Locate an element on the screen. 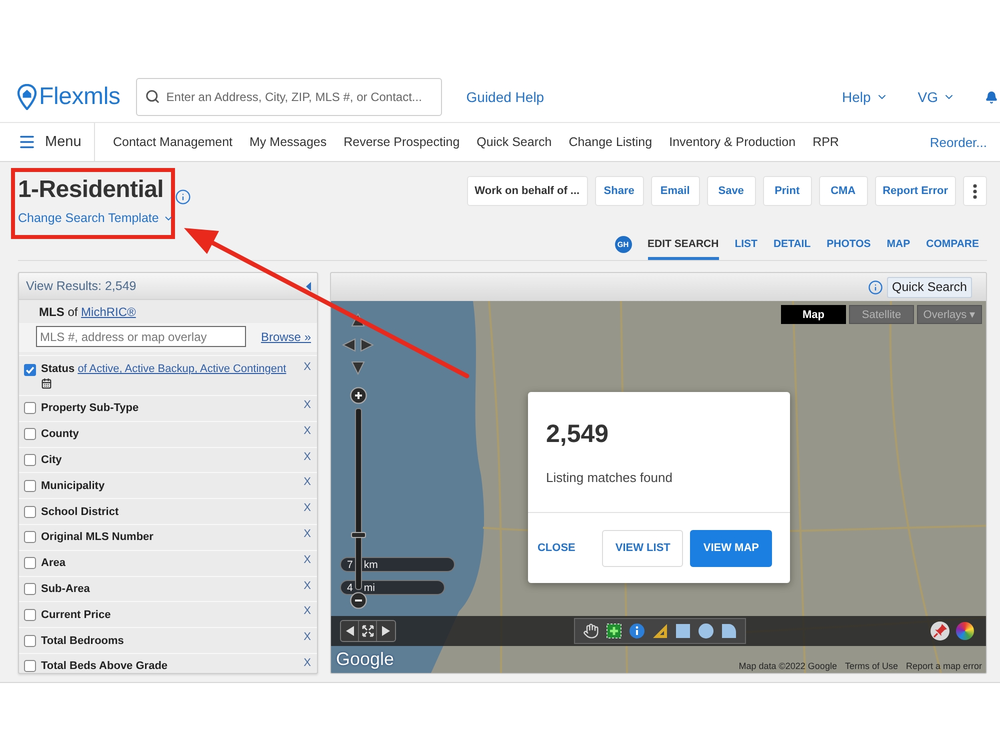 This screenshot has width=1000, height=750. nav-link: Quick Search is located at coordinates (514, 142).